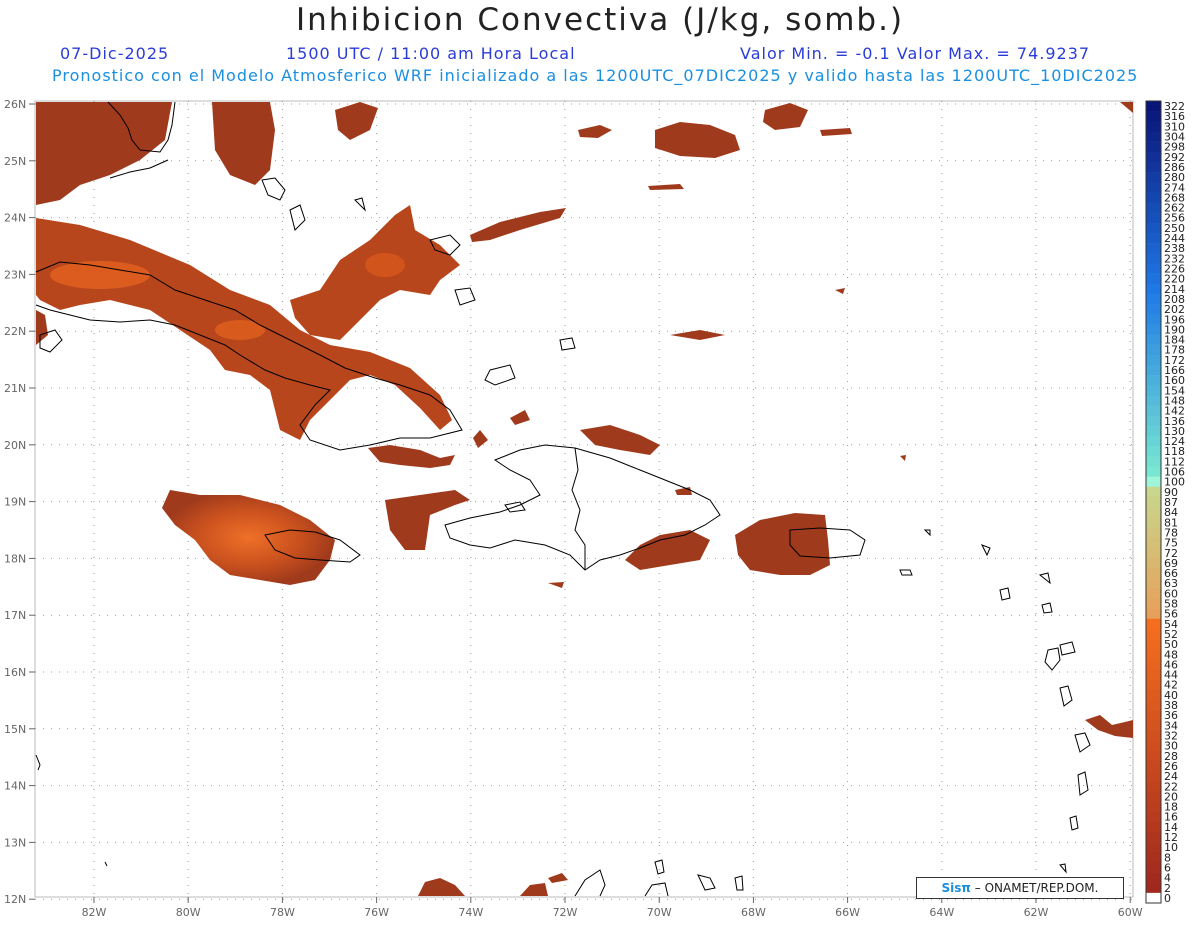  I want to click on lat-label: 22N, so click(15, 331).